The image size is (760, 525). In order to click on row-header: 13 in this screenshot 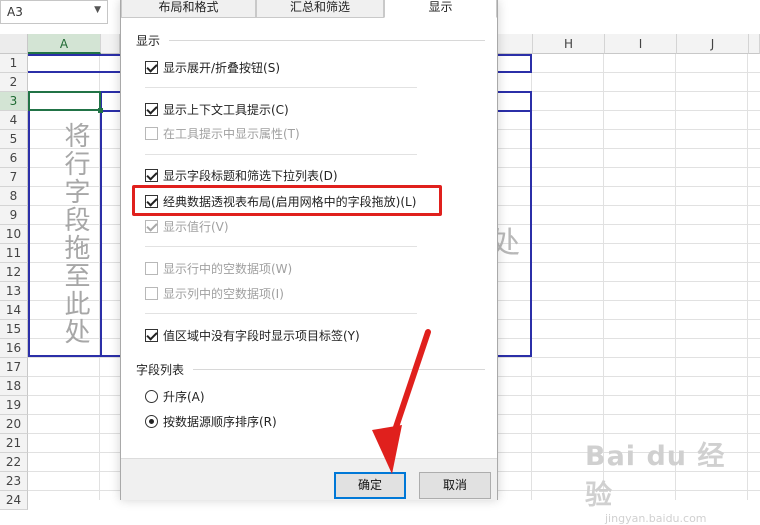, I will do `click(14, 291)`.